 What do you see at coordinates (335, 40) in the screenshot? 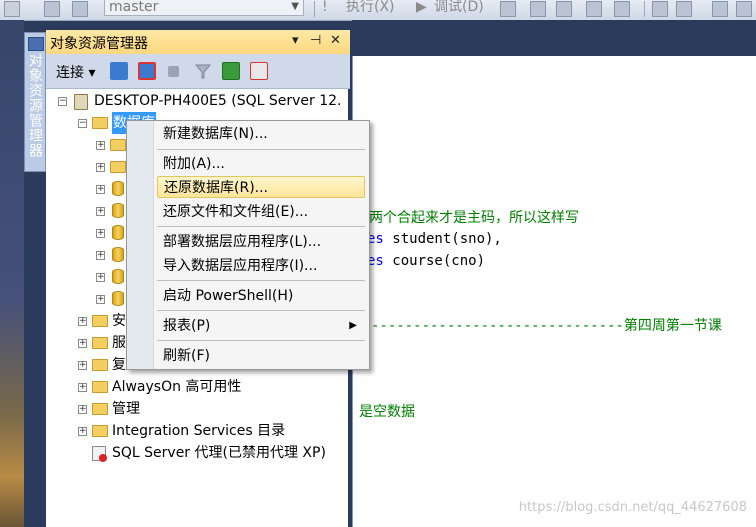
I see `close-icon: ✕` at bounding box center [335, 40].